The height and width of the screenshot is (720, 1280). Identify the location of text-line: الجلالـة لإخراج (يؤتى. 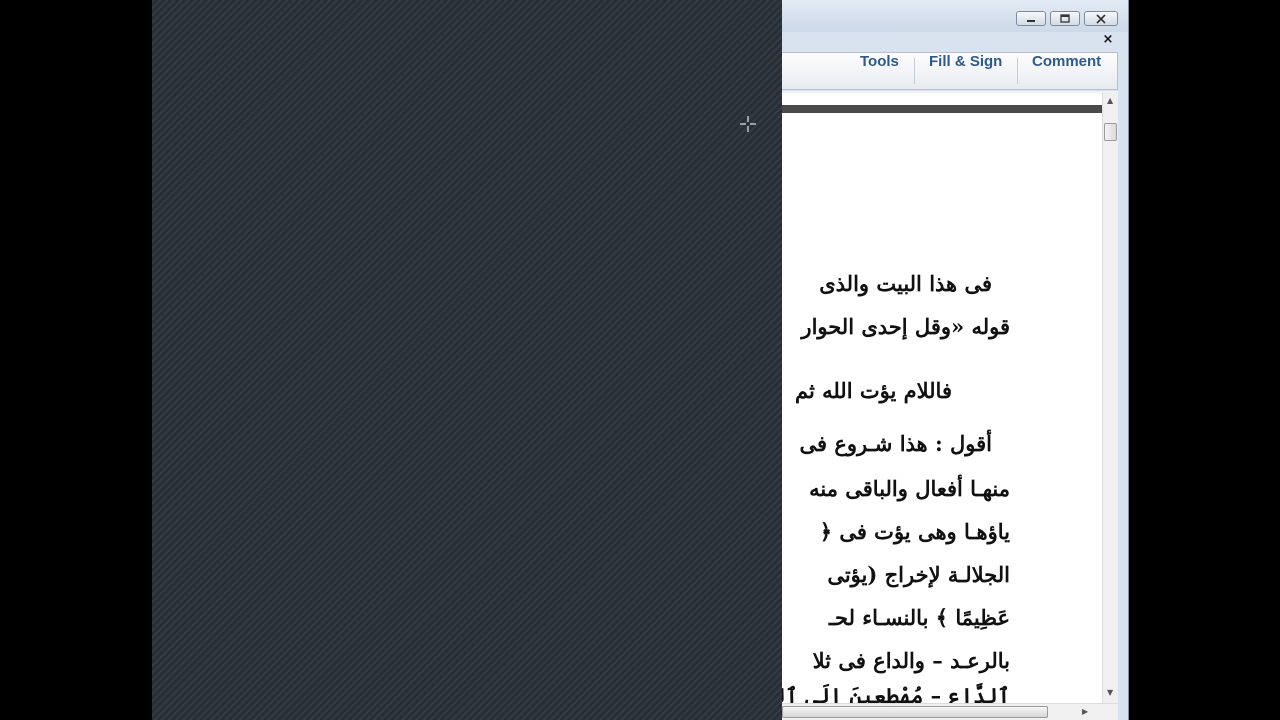
(918, 574).